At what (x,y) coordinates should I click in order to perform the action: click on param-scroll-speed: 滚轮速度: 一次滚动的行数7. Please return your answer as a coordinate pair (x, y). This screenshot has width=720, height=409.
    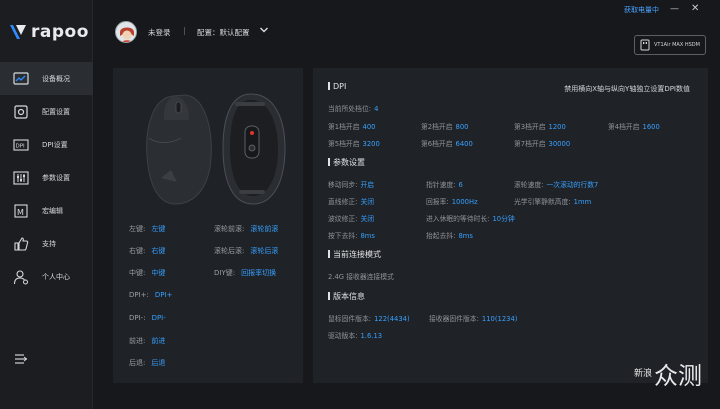
    Looking at the image, I should click on (556, 185).